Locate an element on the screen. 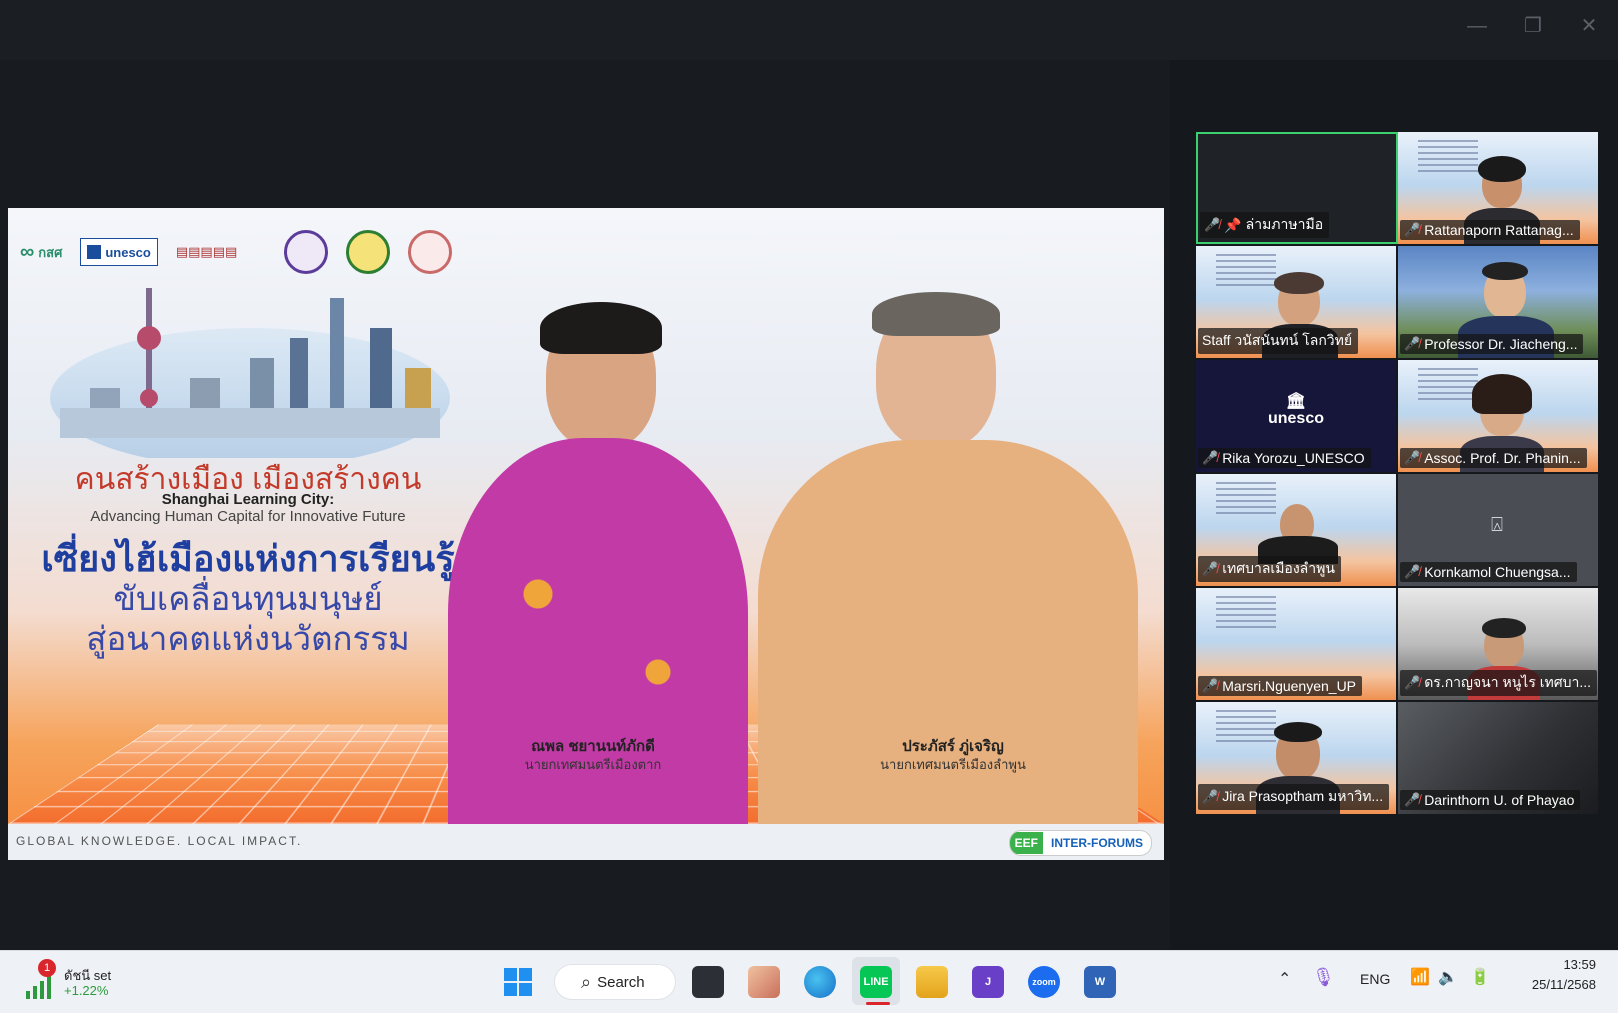 This screenshot has width=1618, height=1013. start-button is located at coordinates (518, 982).